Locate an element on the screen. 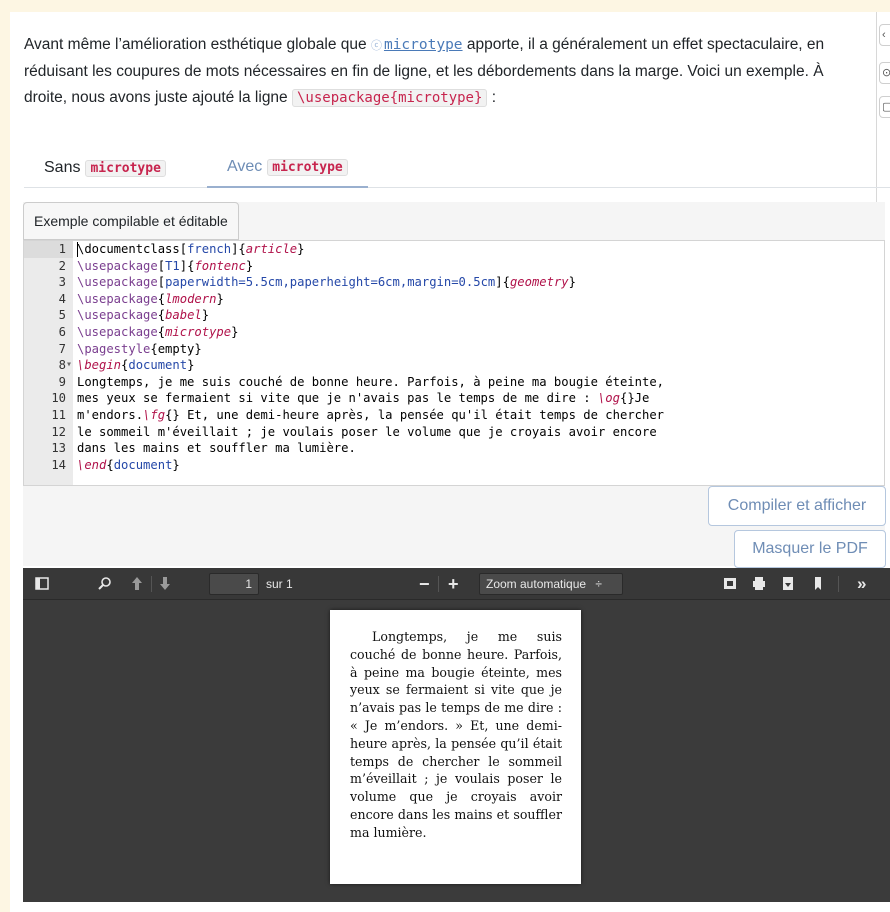 The image size is (890, 912). line-number: 4 is located at coordinates (62, 298).